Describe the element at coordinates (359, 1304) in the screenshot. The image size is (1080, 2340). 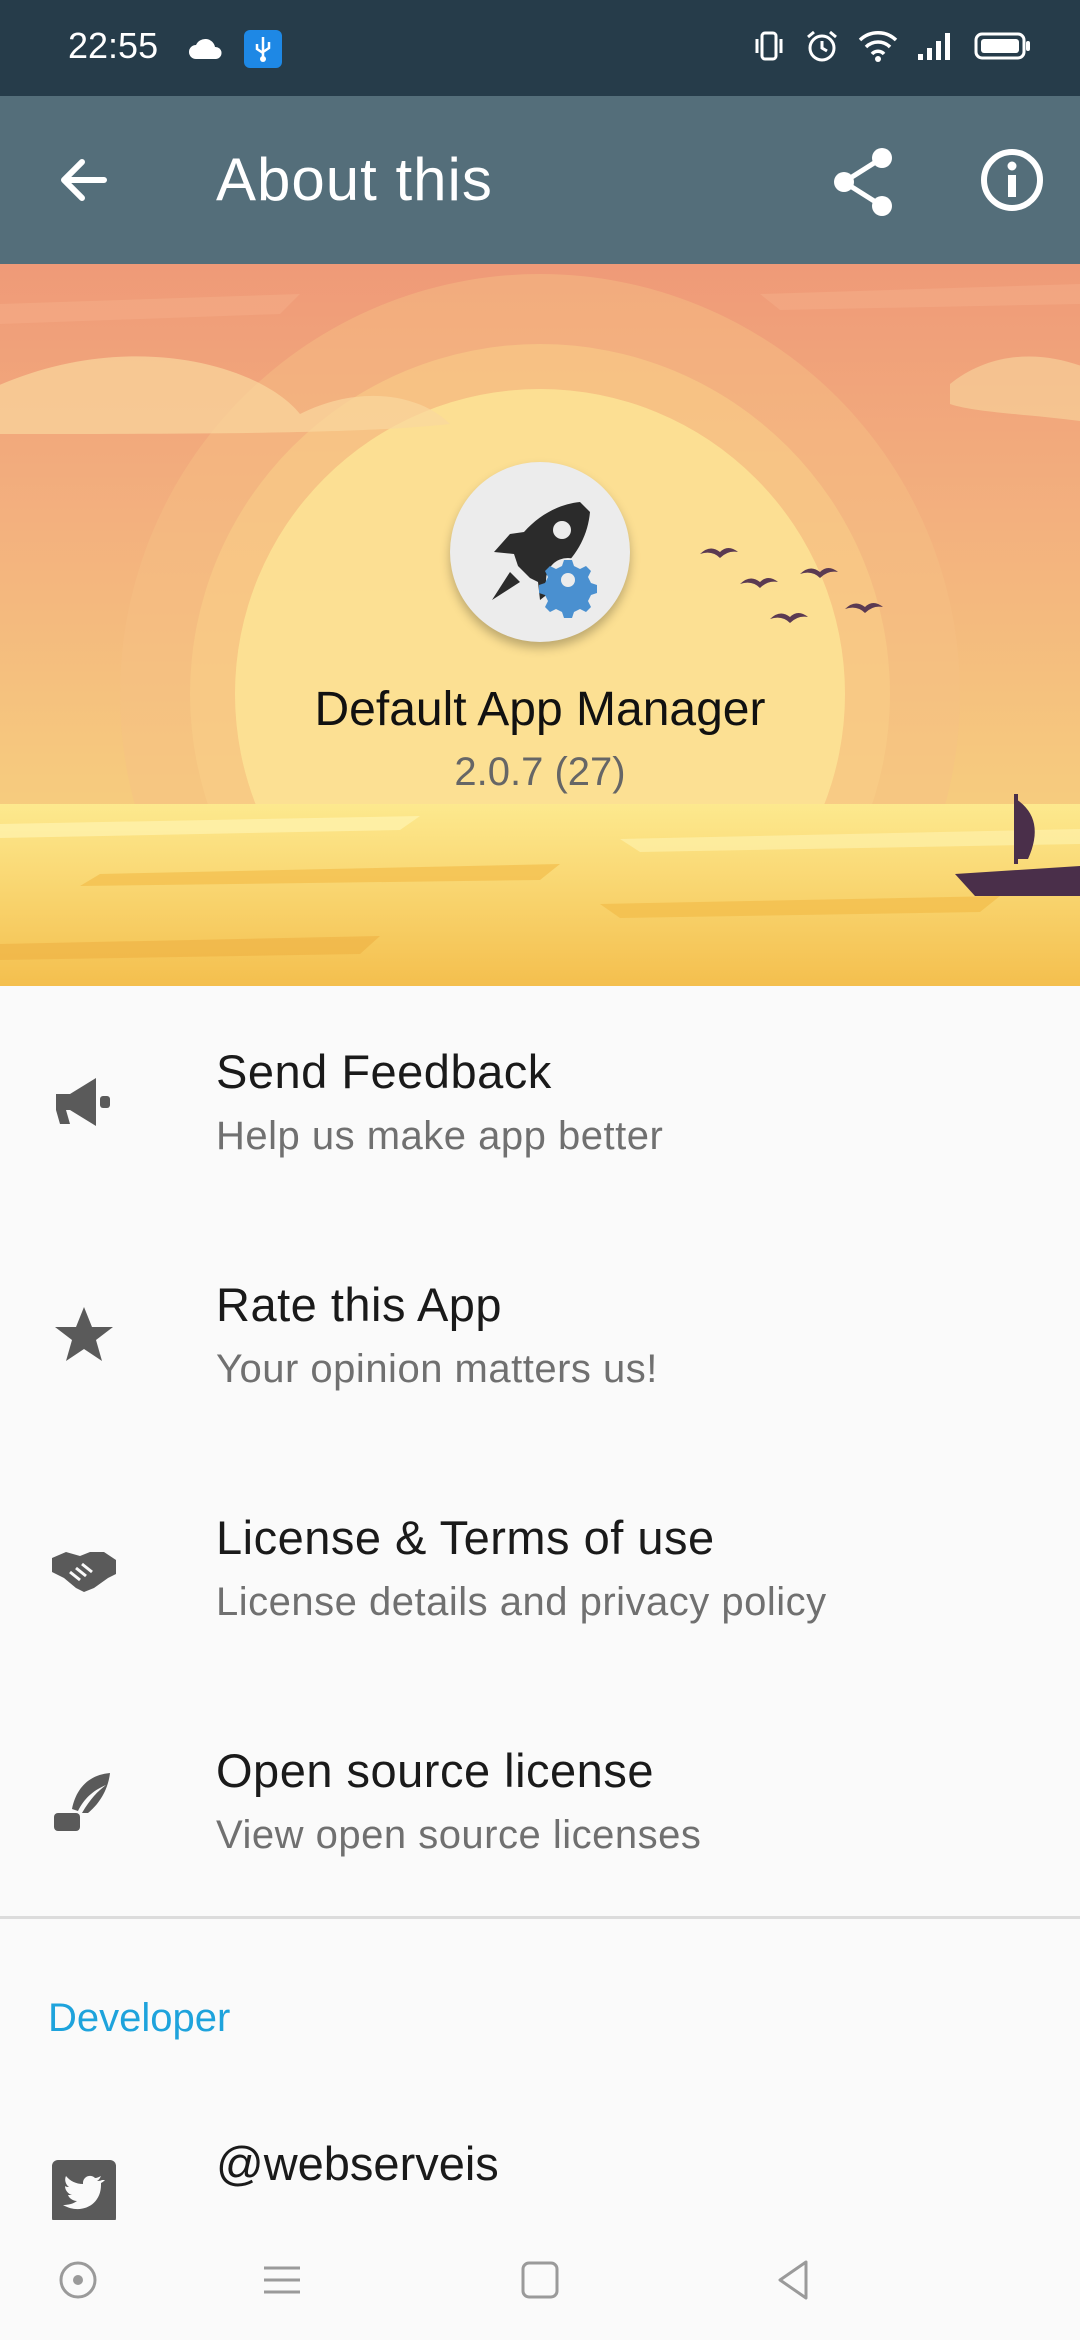
I see `item-title: Rate this App` at that location.